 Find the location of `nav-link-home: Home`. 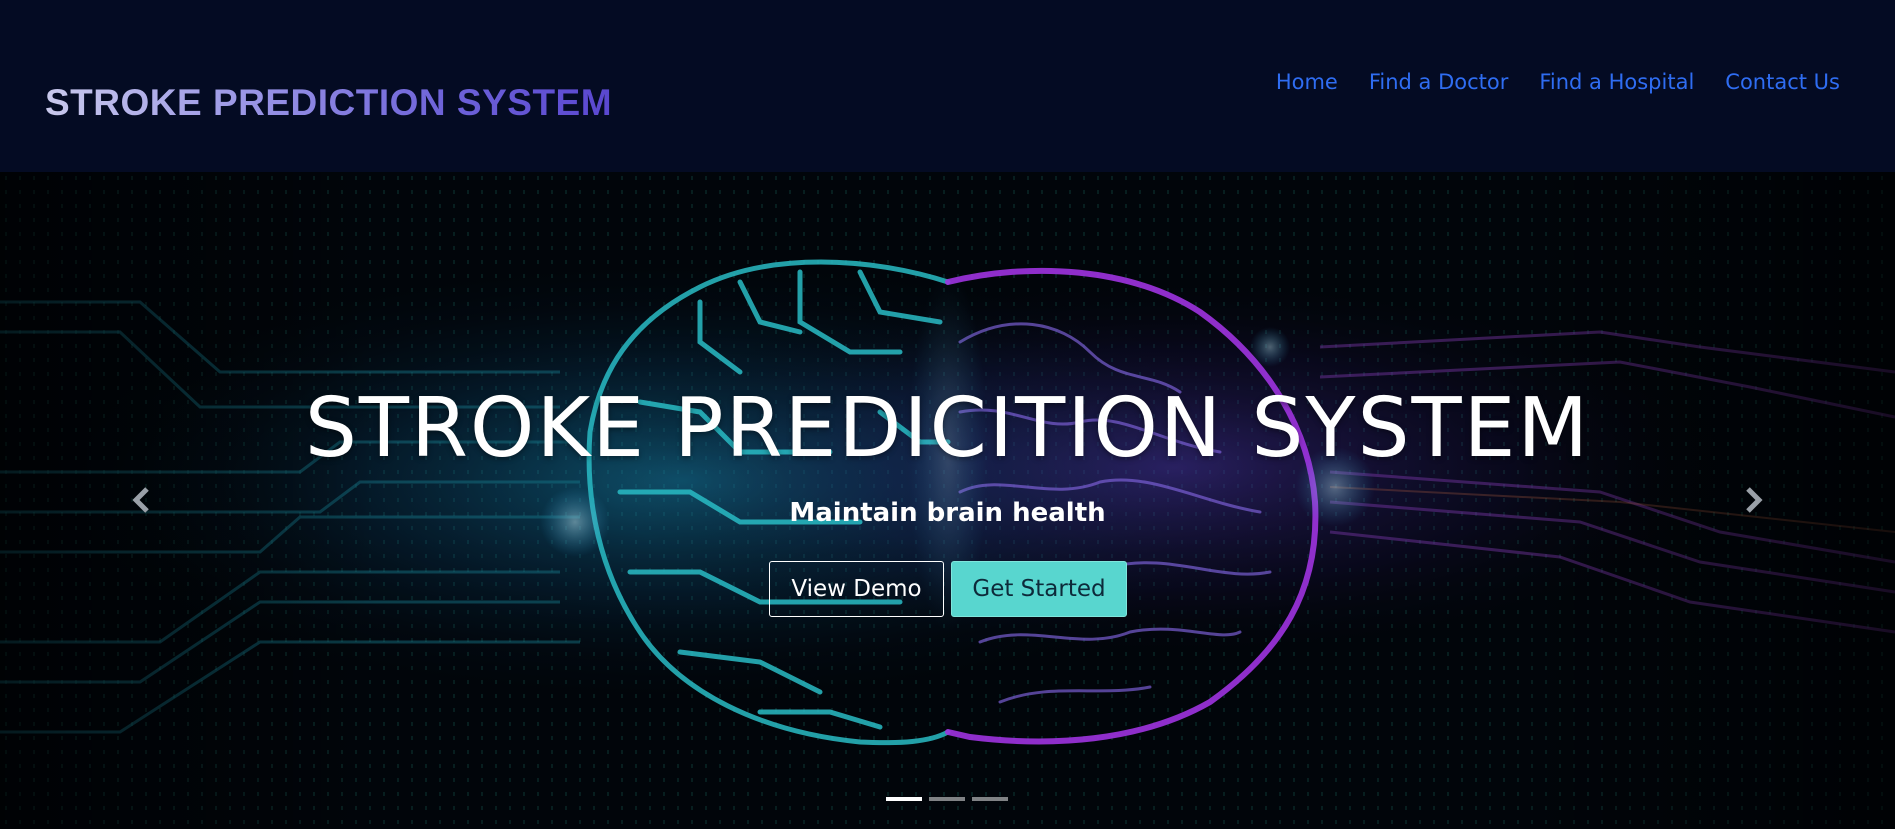

nav-link-home: Home is located at coordinates (1307, 82).